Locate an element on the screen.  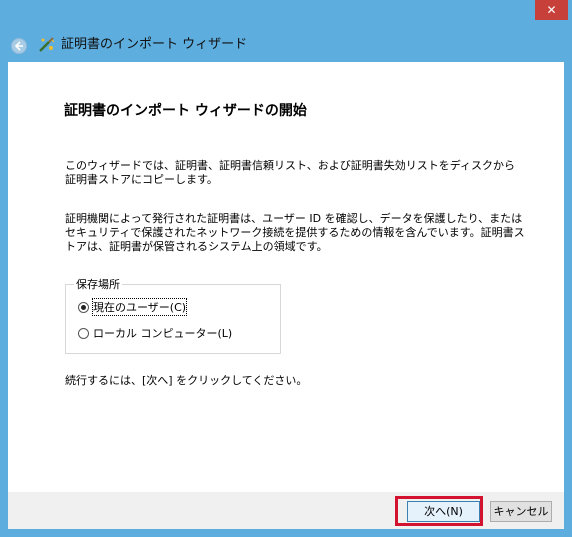
radio-current-user: 現在のユーザー(C) is located at coordinates (133, 307).